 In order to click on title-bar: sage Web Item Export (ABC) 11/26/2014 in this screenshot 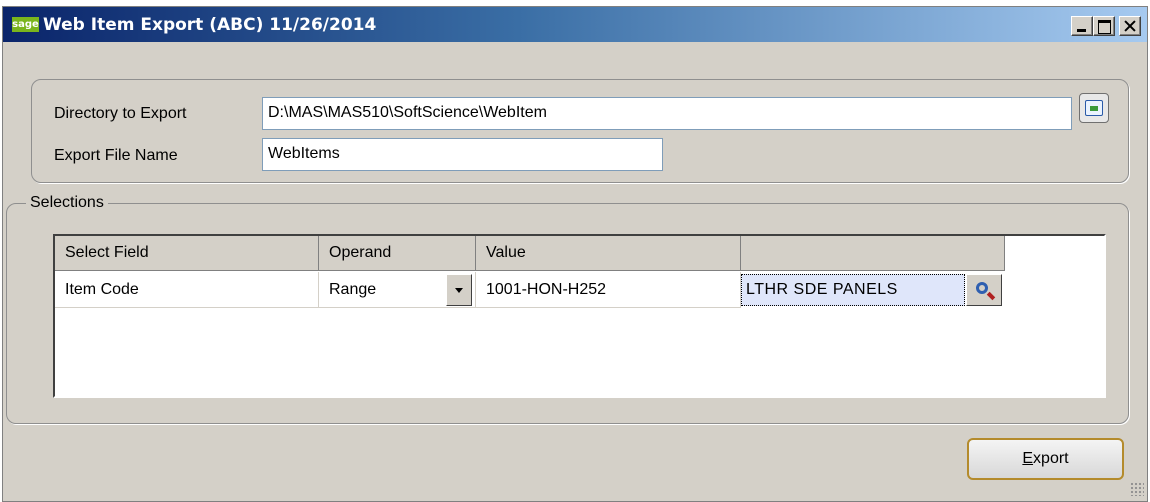, I will do `click(575, 24)`.